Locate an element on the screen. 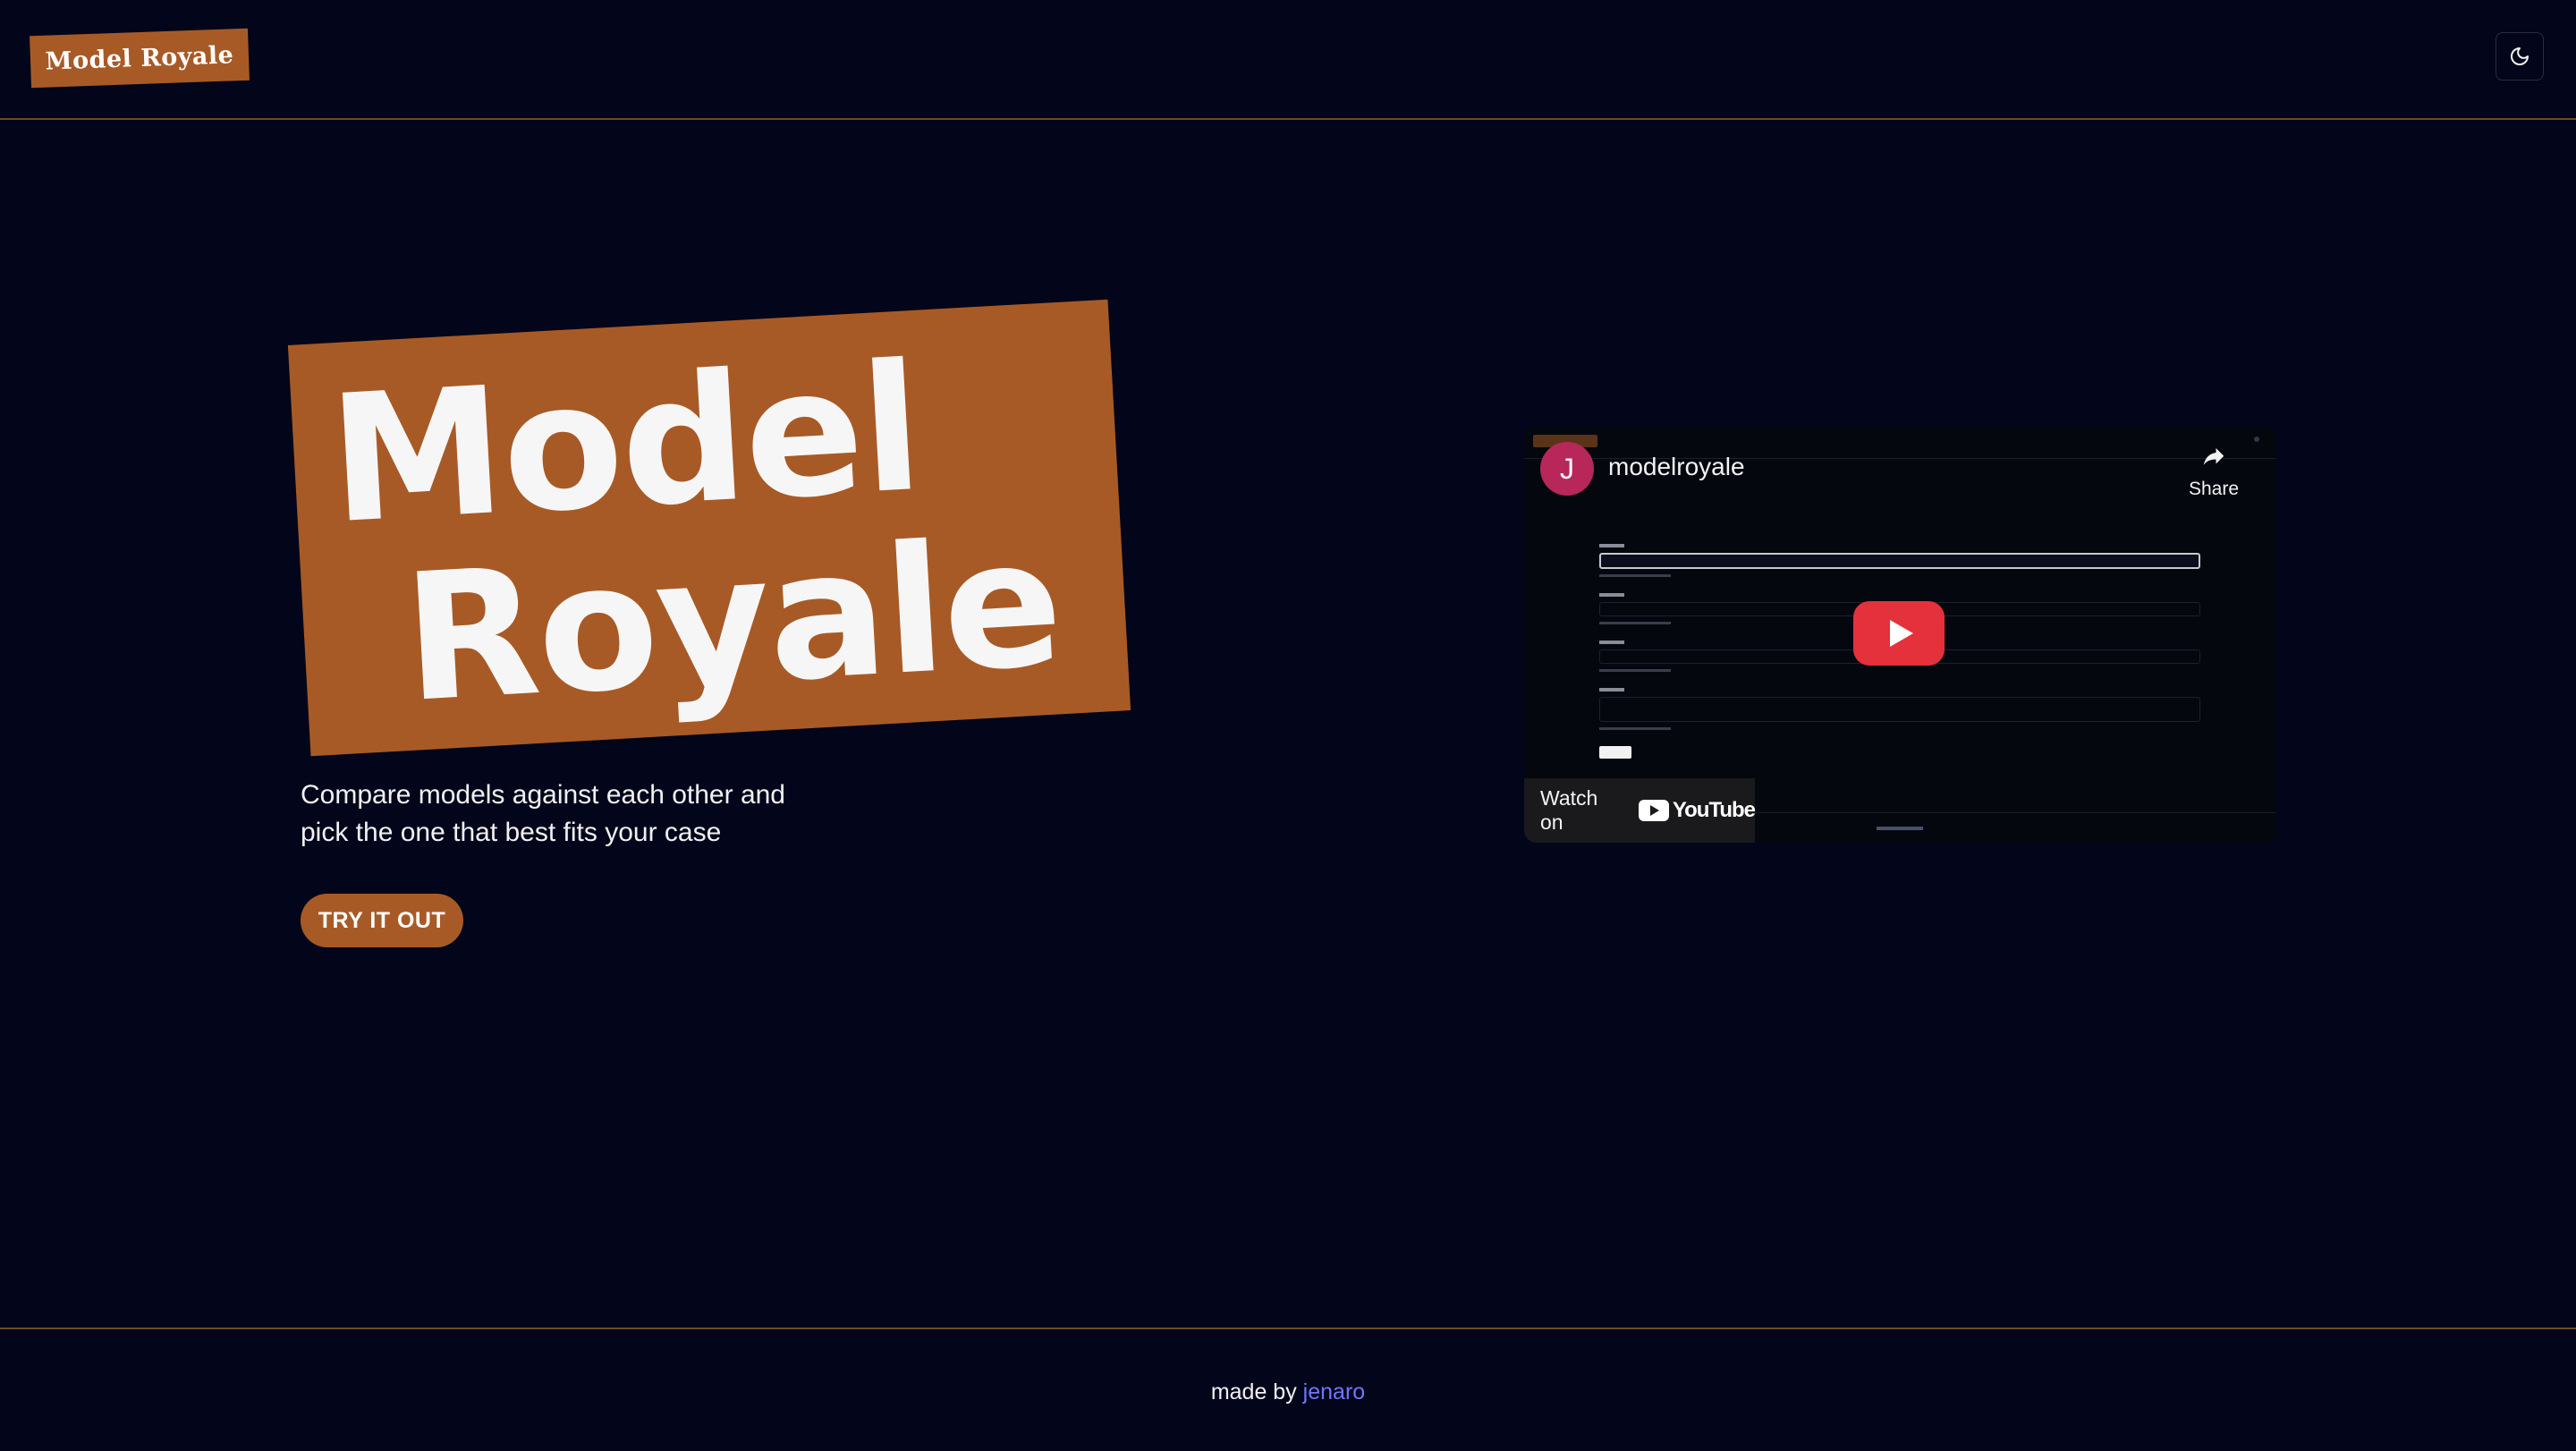 Image resolution: width=2576 pixels, height=1451 pixels. try-it-out-button: TRY IT OUT is located at coordinates (382, 920).